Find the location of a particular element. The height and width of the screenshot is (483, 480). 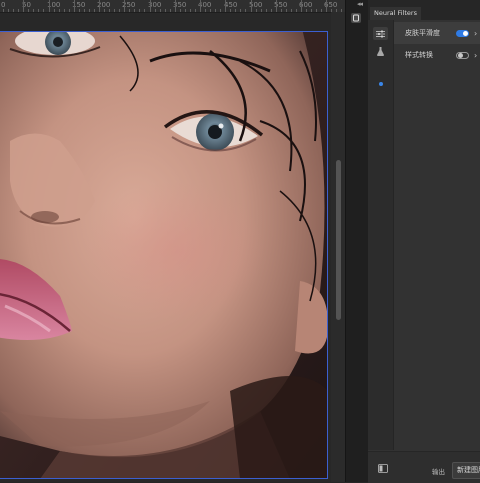

panel-dock-strip is located at coordinates (357, 241).